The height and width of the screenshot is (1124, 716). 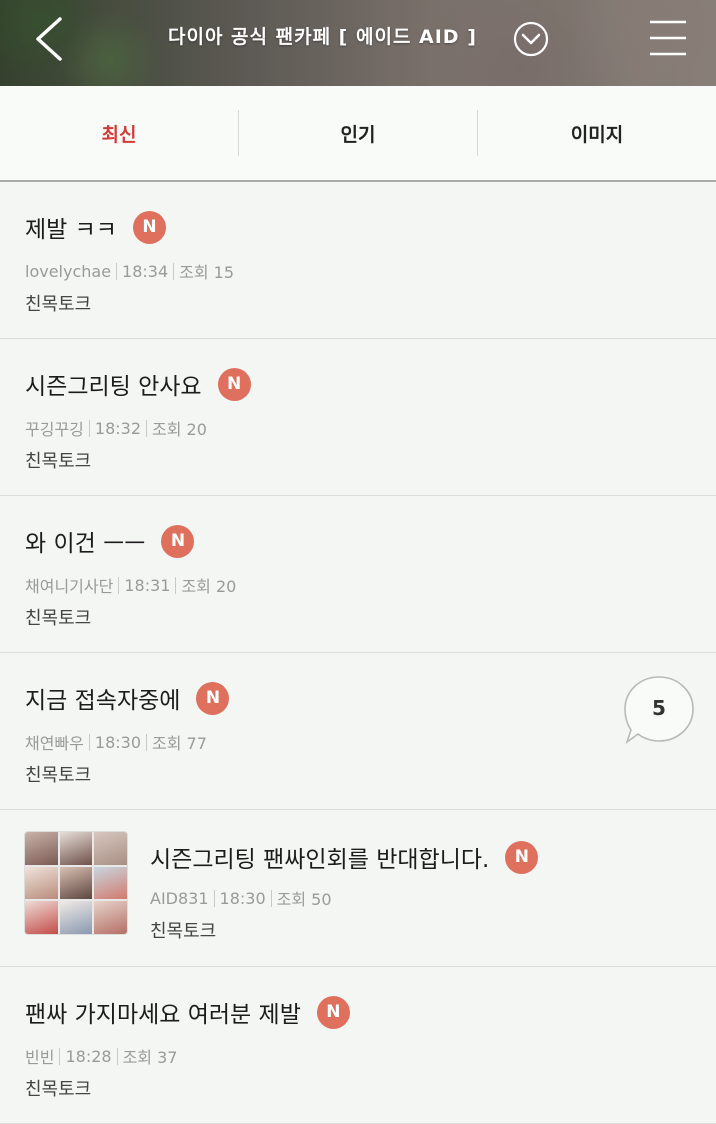 What do you see at coordinates (145, 271) in the screenshot?
I see `post-time: 18:34` at bounding box center [145, 271].